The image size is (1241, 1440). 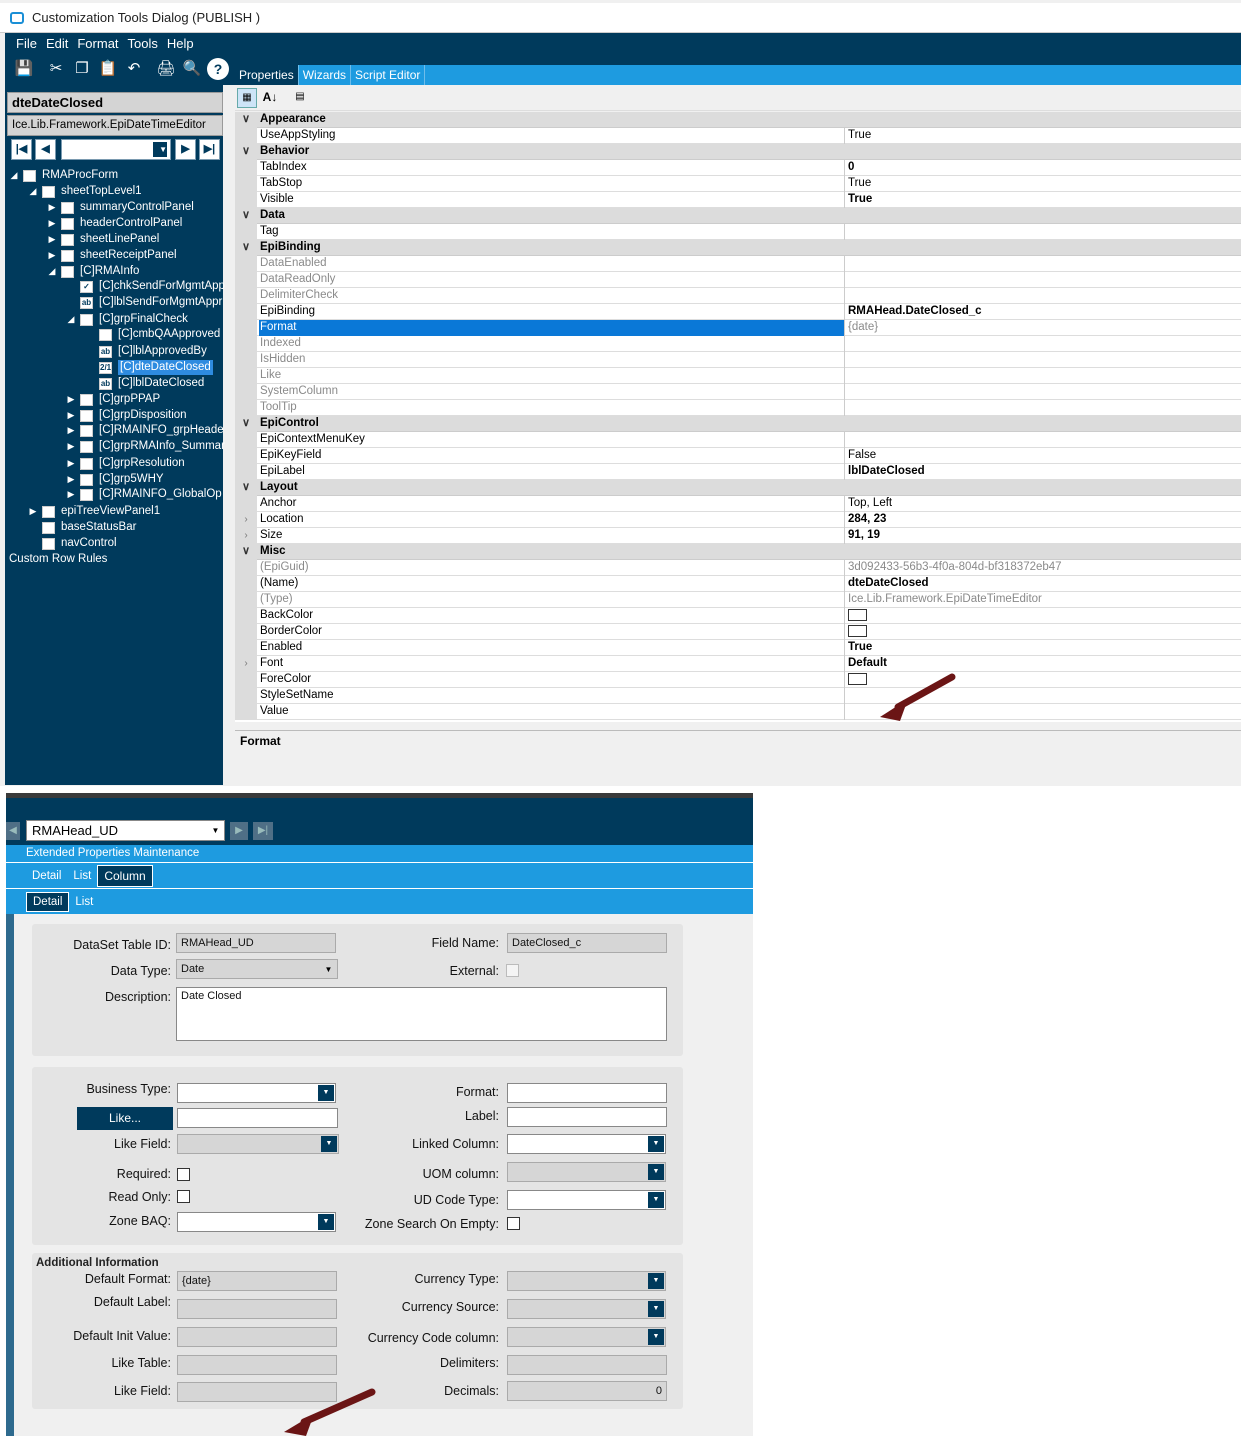 What do you see at coordinates (738, 424) in the screenshot?
I see `property-category: ∨ EpiControl` at bounding box center [738, 424].